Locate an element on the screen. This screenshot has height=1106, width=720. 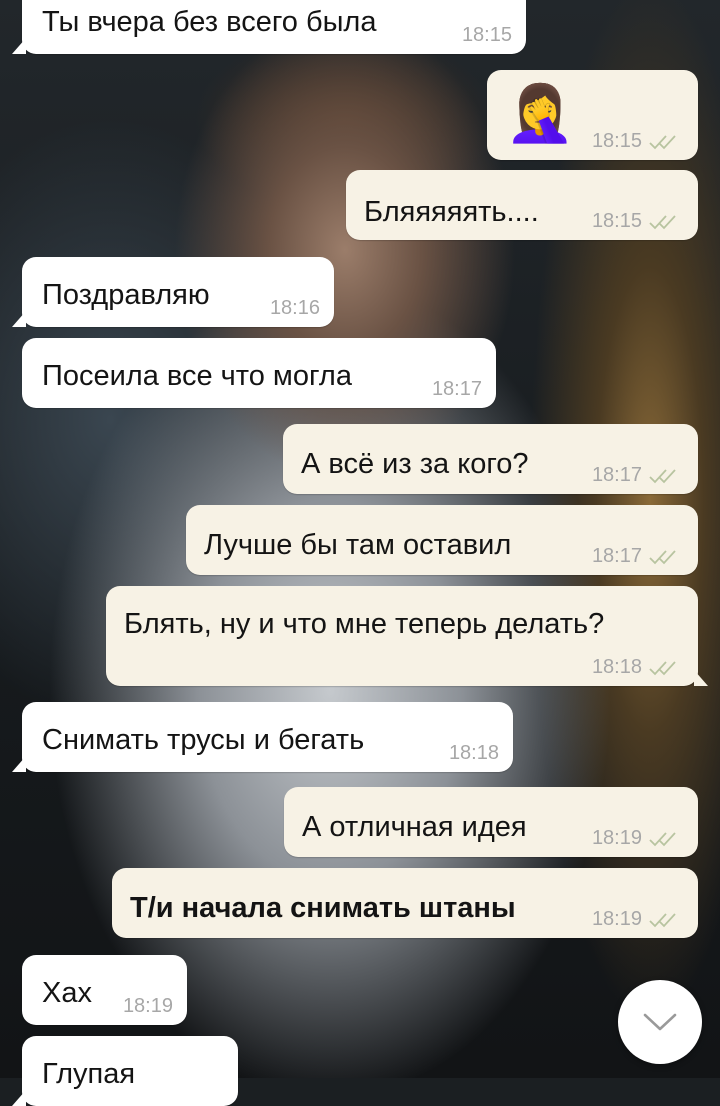
message-incoming: Ты вчера без всего была 18:15 is located at coordinates (269, 27).